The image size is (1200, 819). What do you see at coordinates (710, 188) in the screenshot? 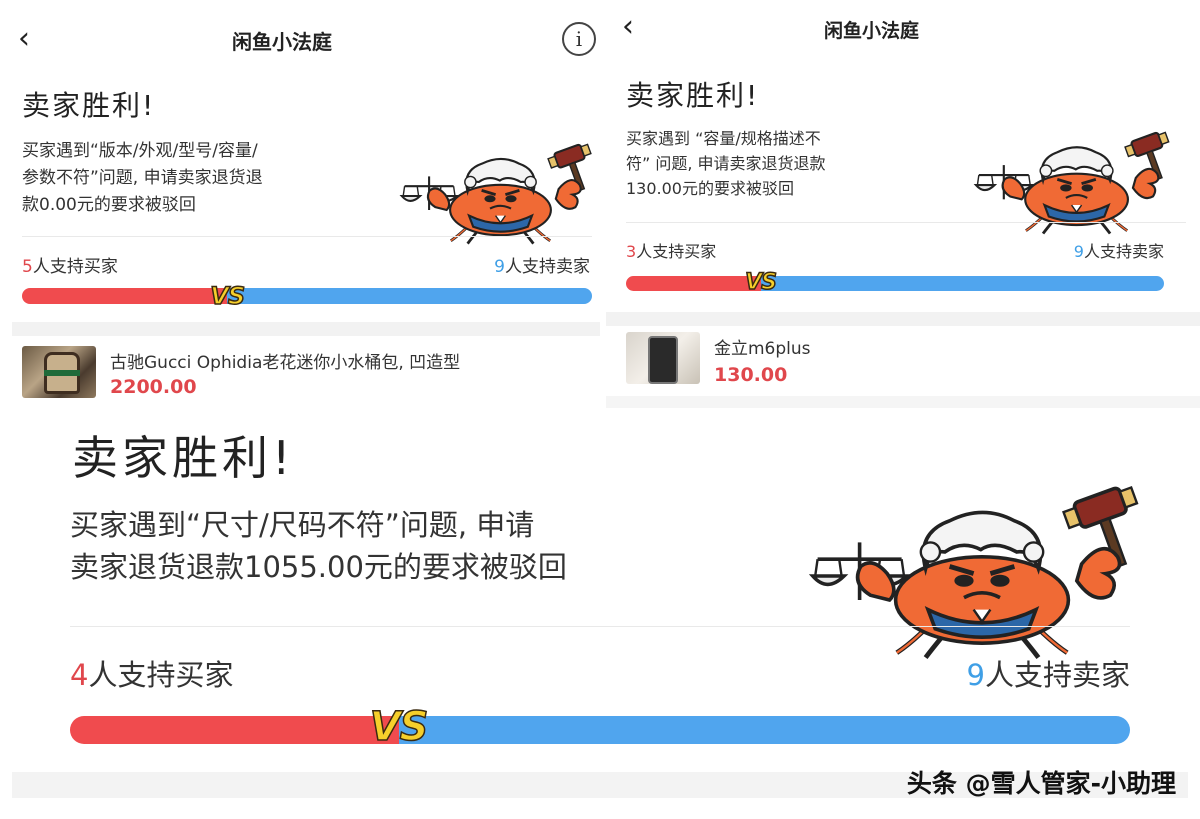
I see `description-line: 130.00元的要求被驳回` at bounding box center [710, 188].